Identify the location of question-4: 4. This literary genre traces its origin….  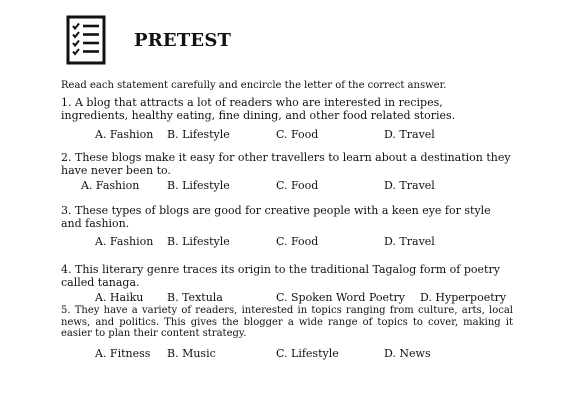
(280, 276).